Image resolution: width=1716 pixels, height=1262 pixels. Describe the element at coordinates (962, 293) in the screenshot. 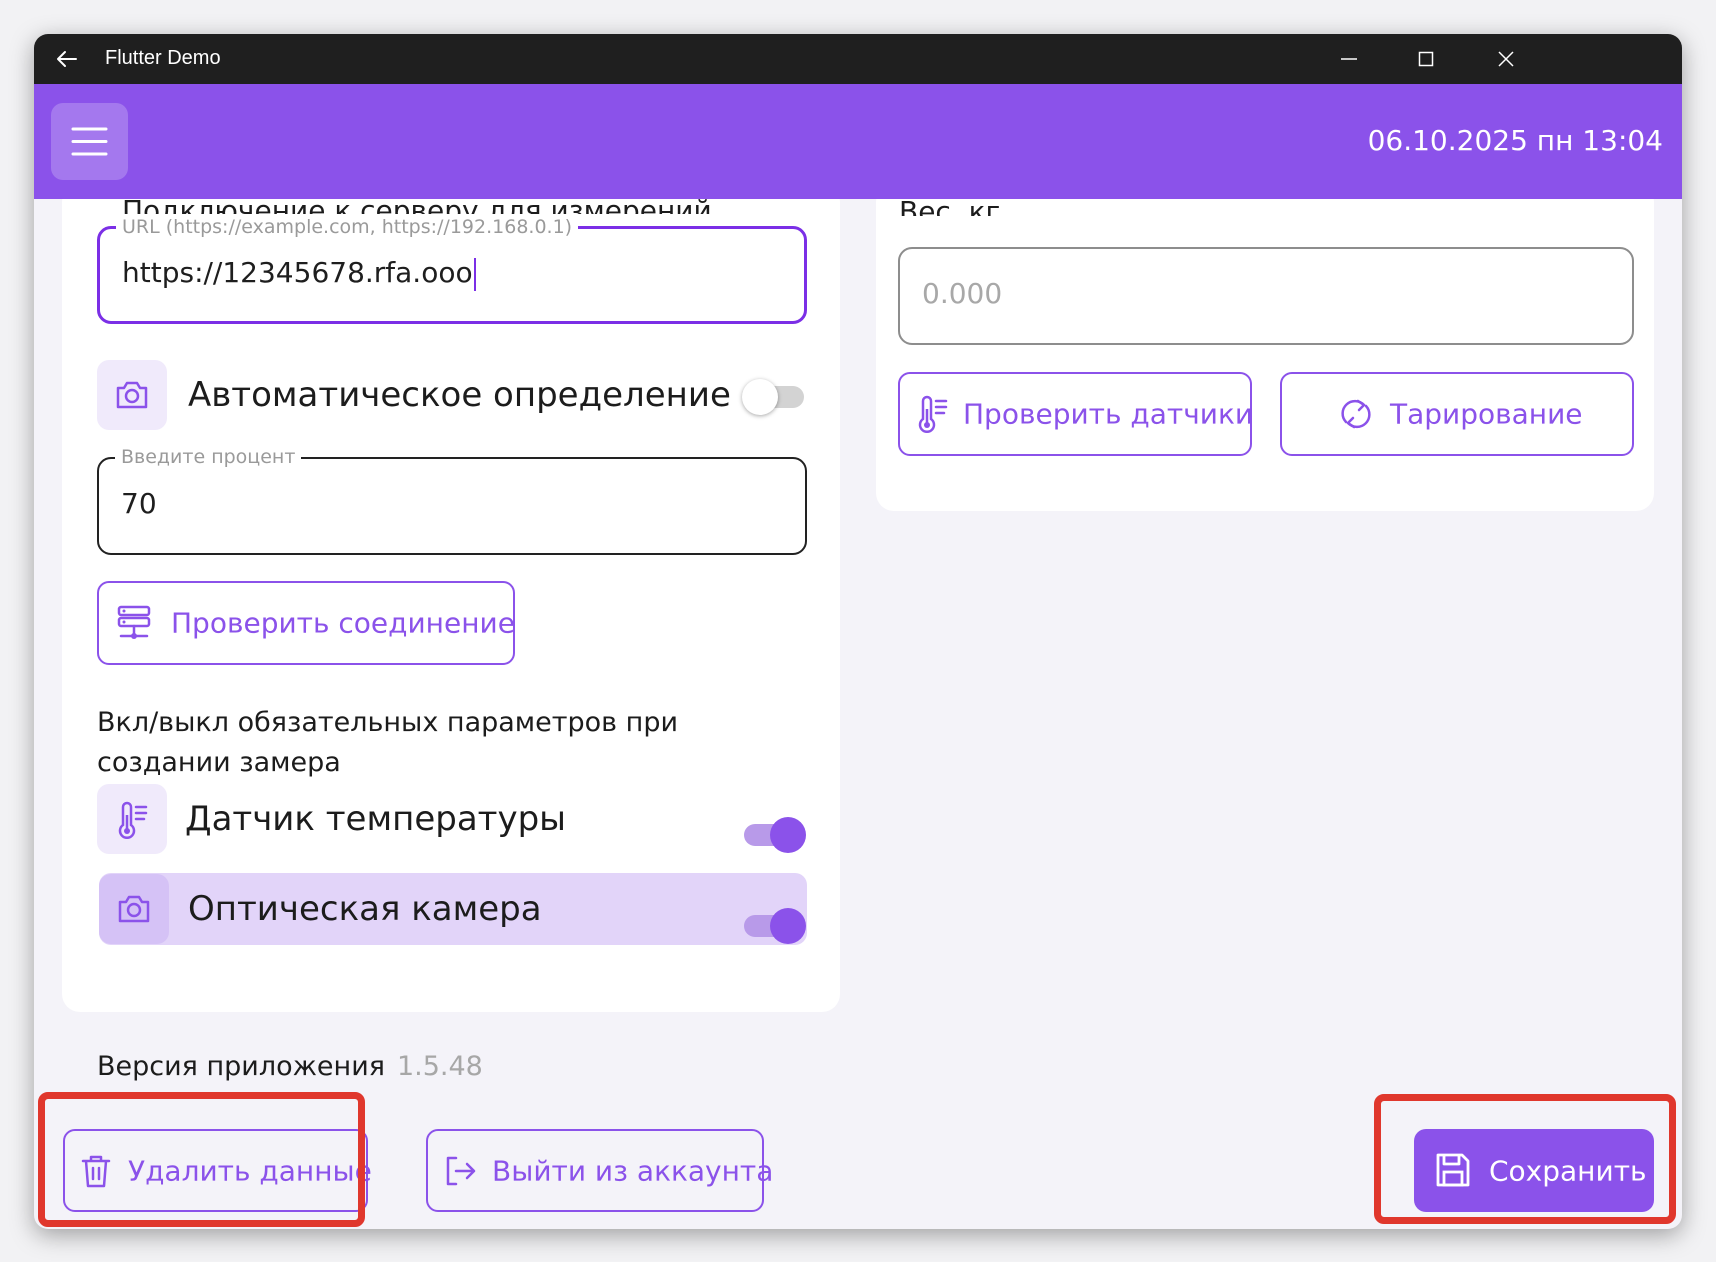

I see `weight-field-placeholder: 0.000` at that location.